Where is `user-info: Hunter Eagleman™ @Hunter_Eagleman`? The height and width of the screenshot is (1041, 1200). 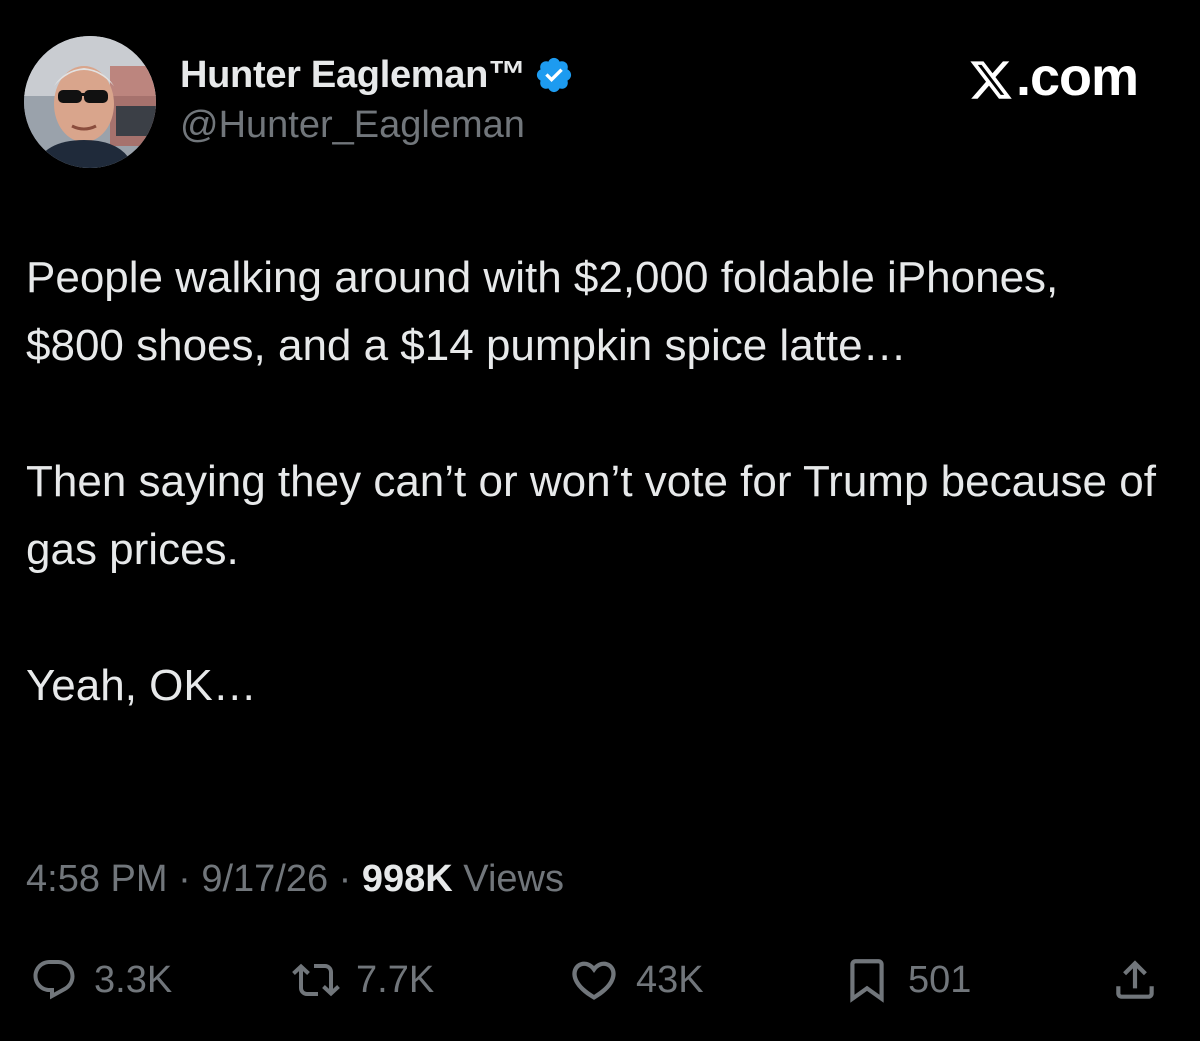 user-info: Hunter Eagleman™ @Hunter_Eagleman is located at coordinates (377, 98).